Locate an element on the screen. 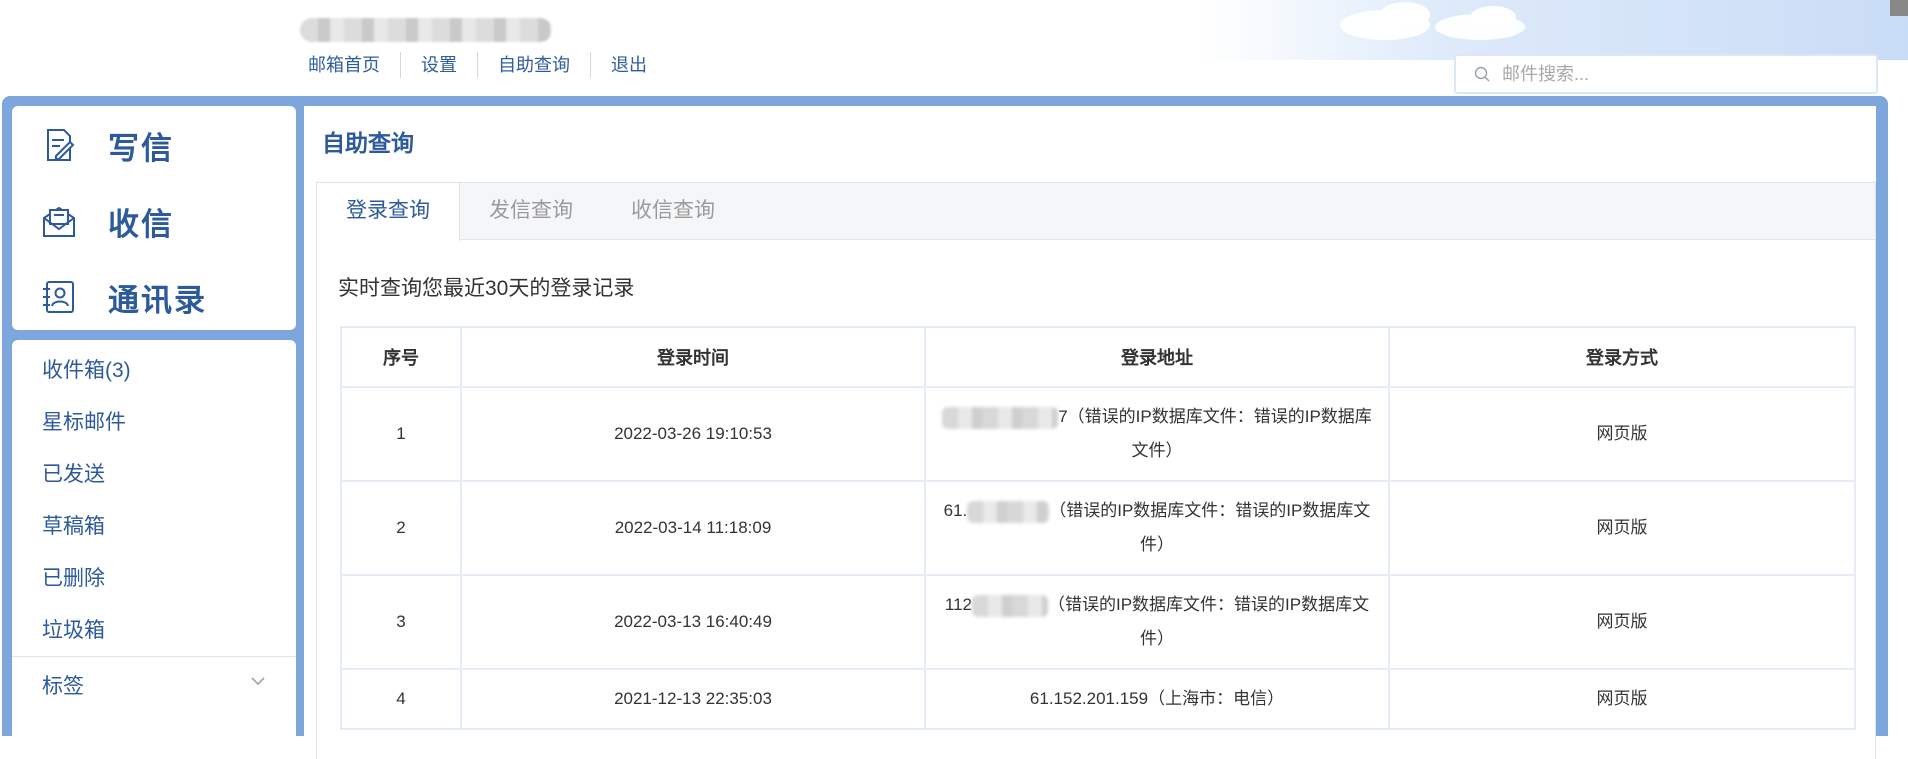 The height and width of the screenshot is (759, 1908). ip-visible: 7 is located at coordinates (1063, 416).